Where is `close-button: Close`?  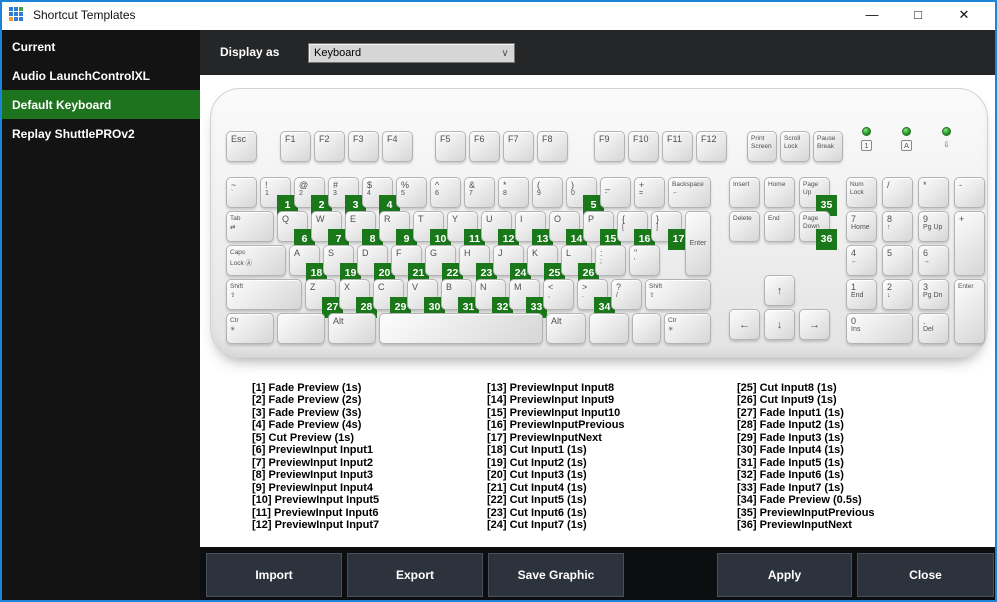
close-button: Close is located at coordinates (925, 575).